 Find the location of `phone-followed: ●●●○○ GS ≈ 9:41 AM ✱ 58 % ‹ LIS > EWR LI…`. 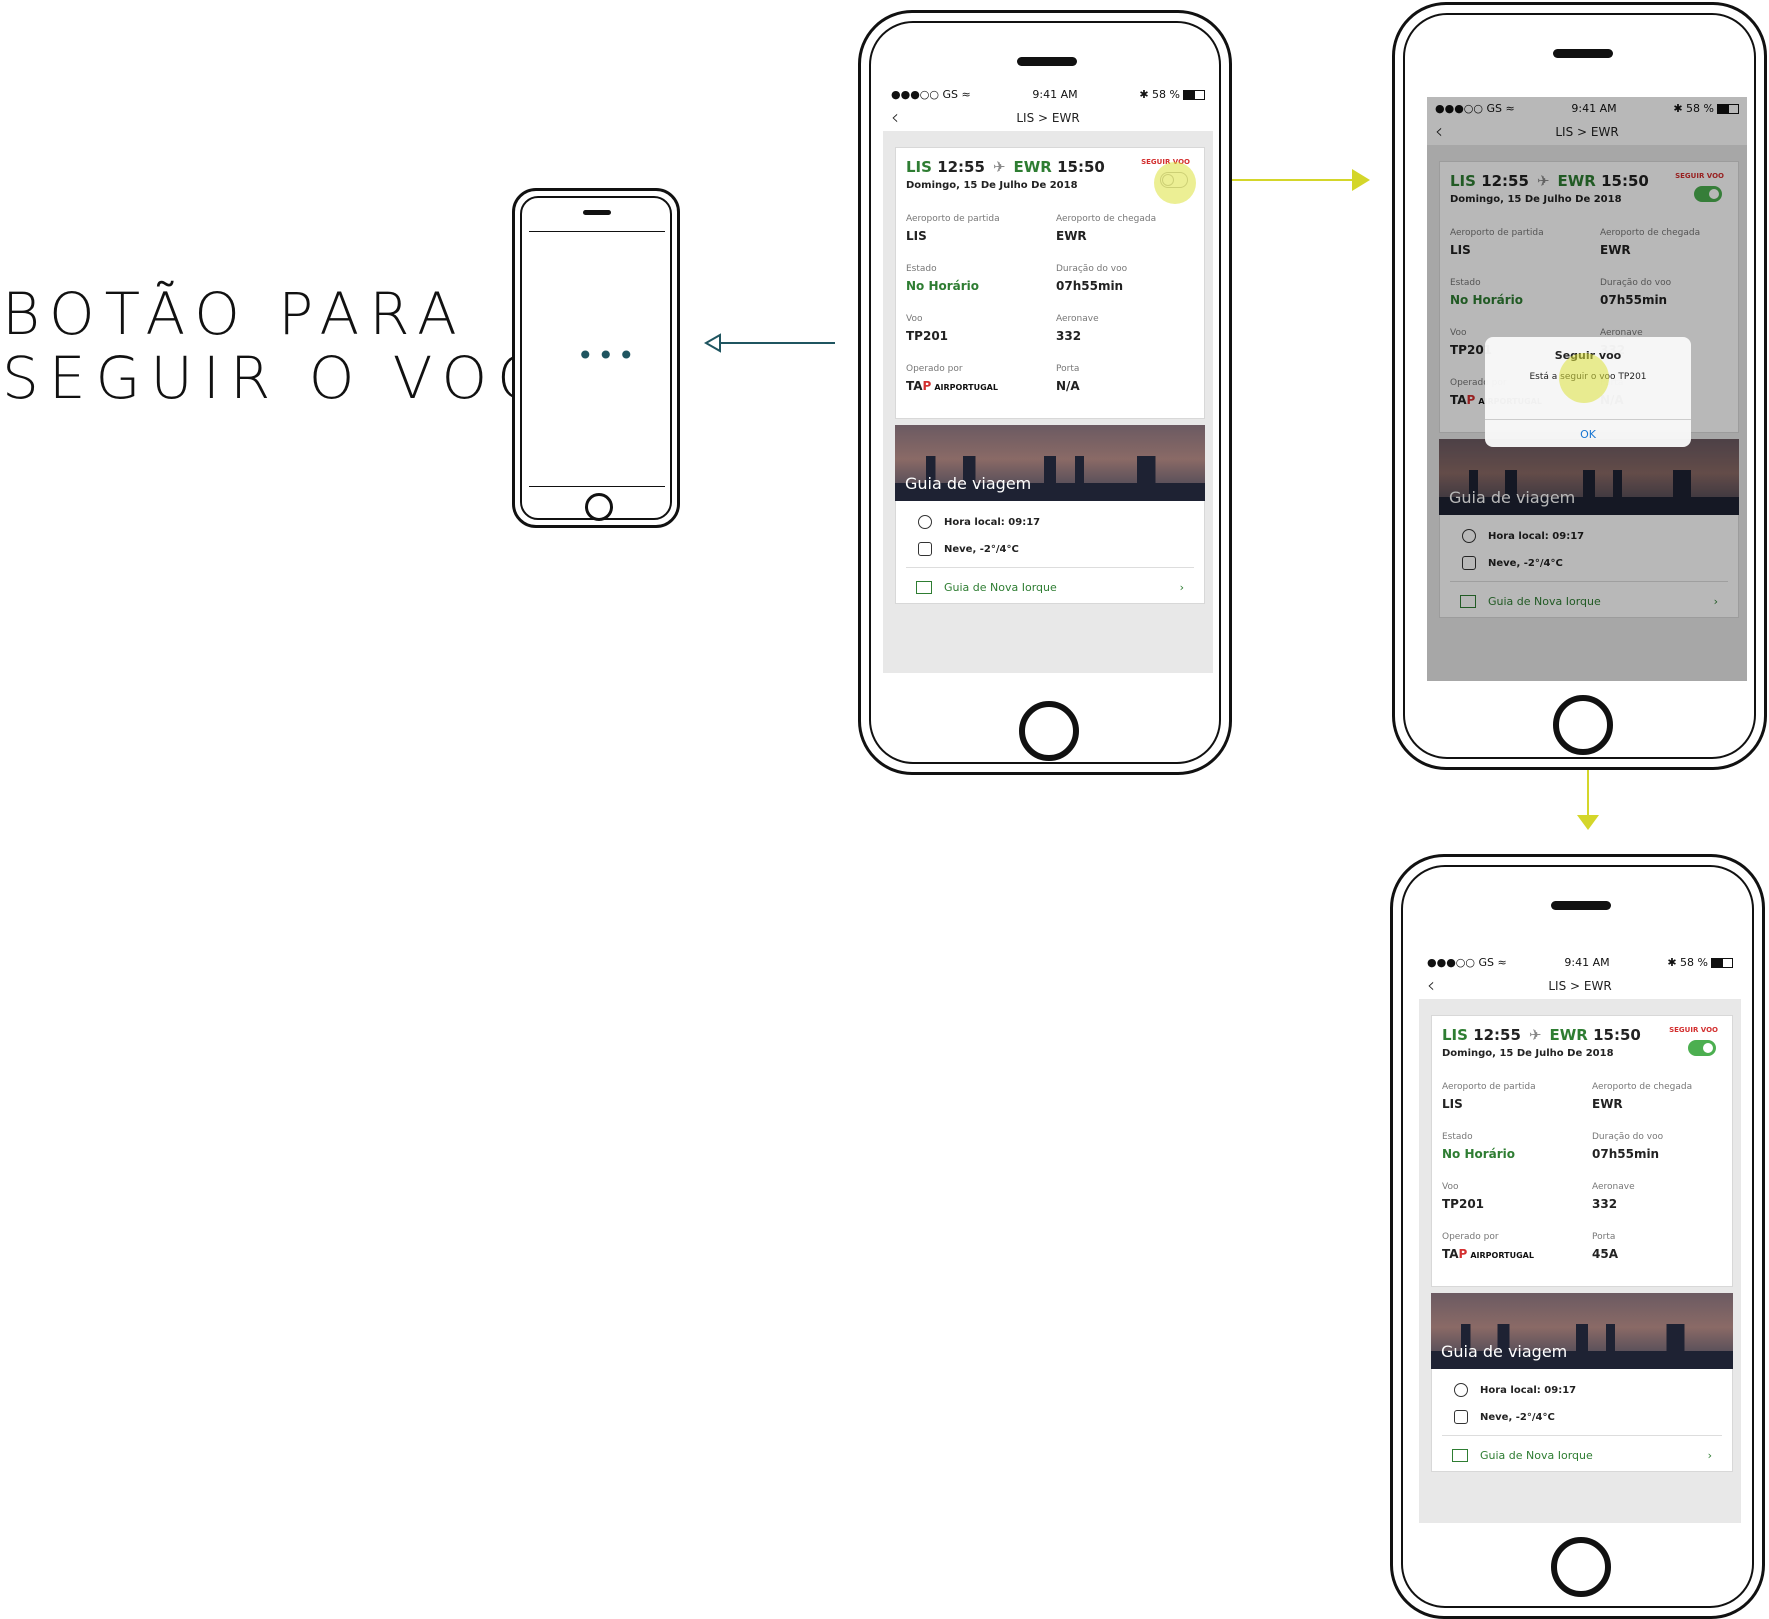

phone-followed: ●●●○○ GS ≈ 9:41 AM ✱ 58 % ‹ LIS > EWR LI… is located at coordinates (1577, 1236).